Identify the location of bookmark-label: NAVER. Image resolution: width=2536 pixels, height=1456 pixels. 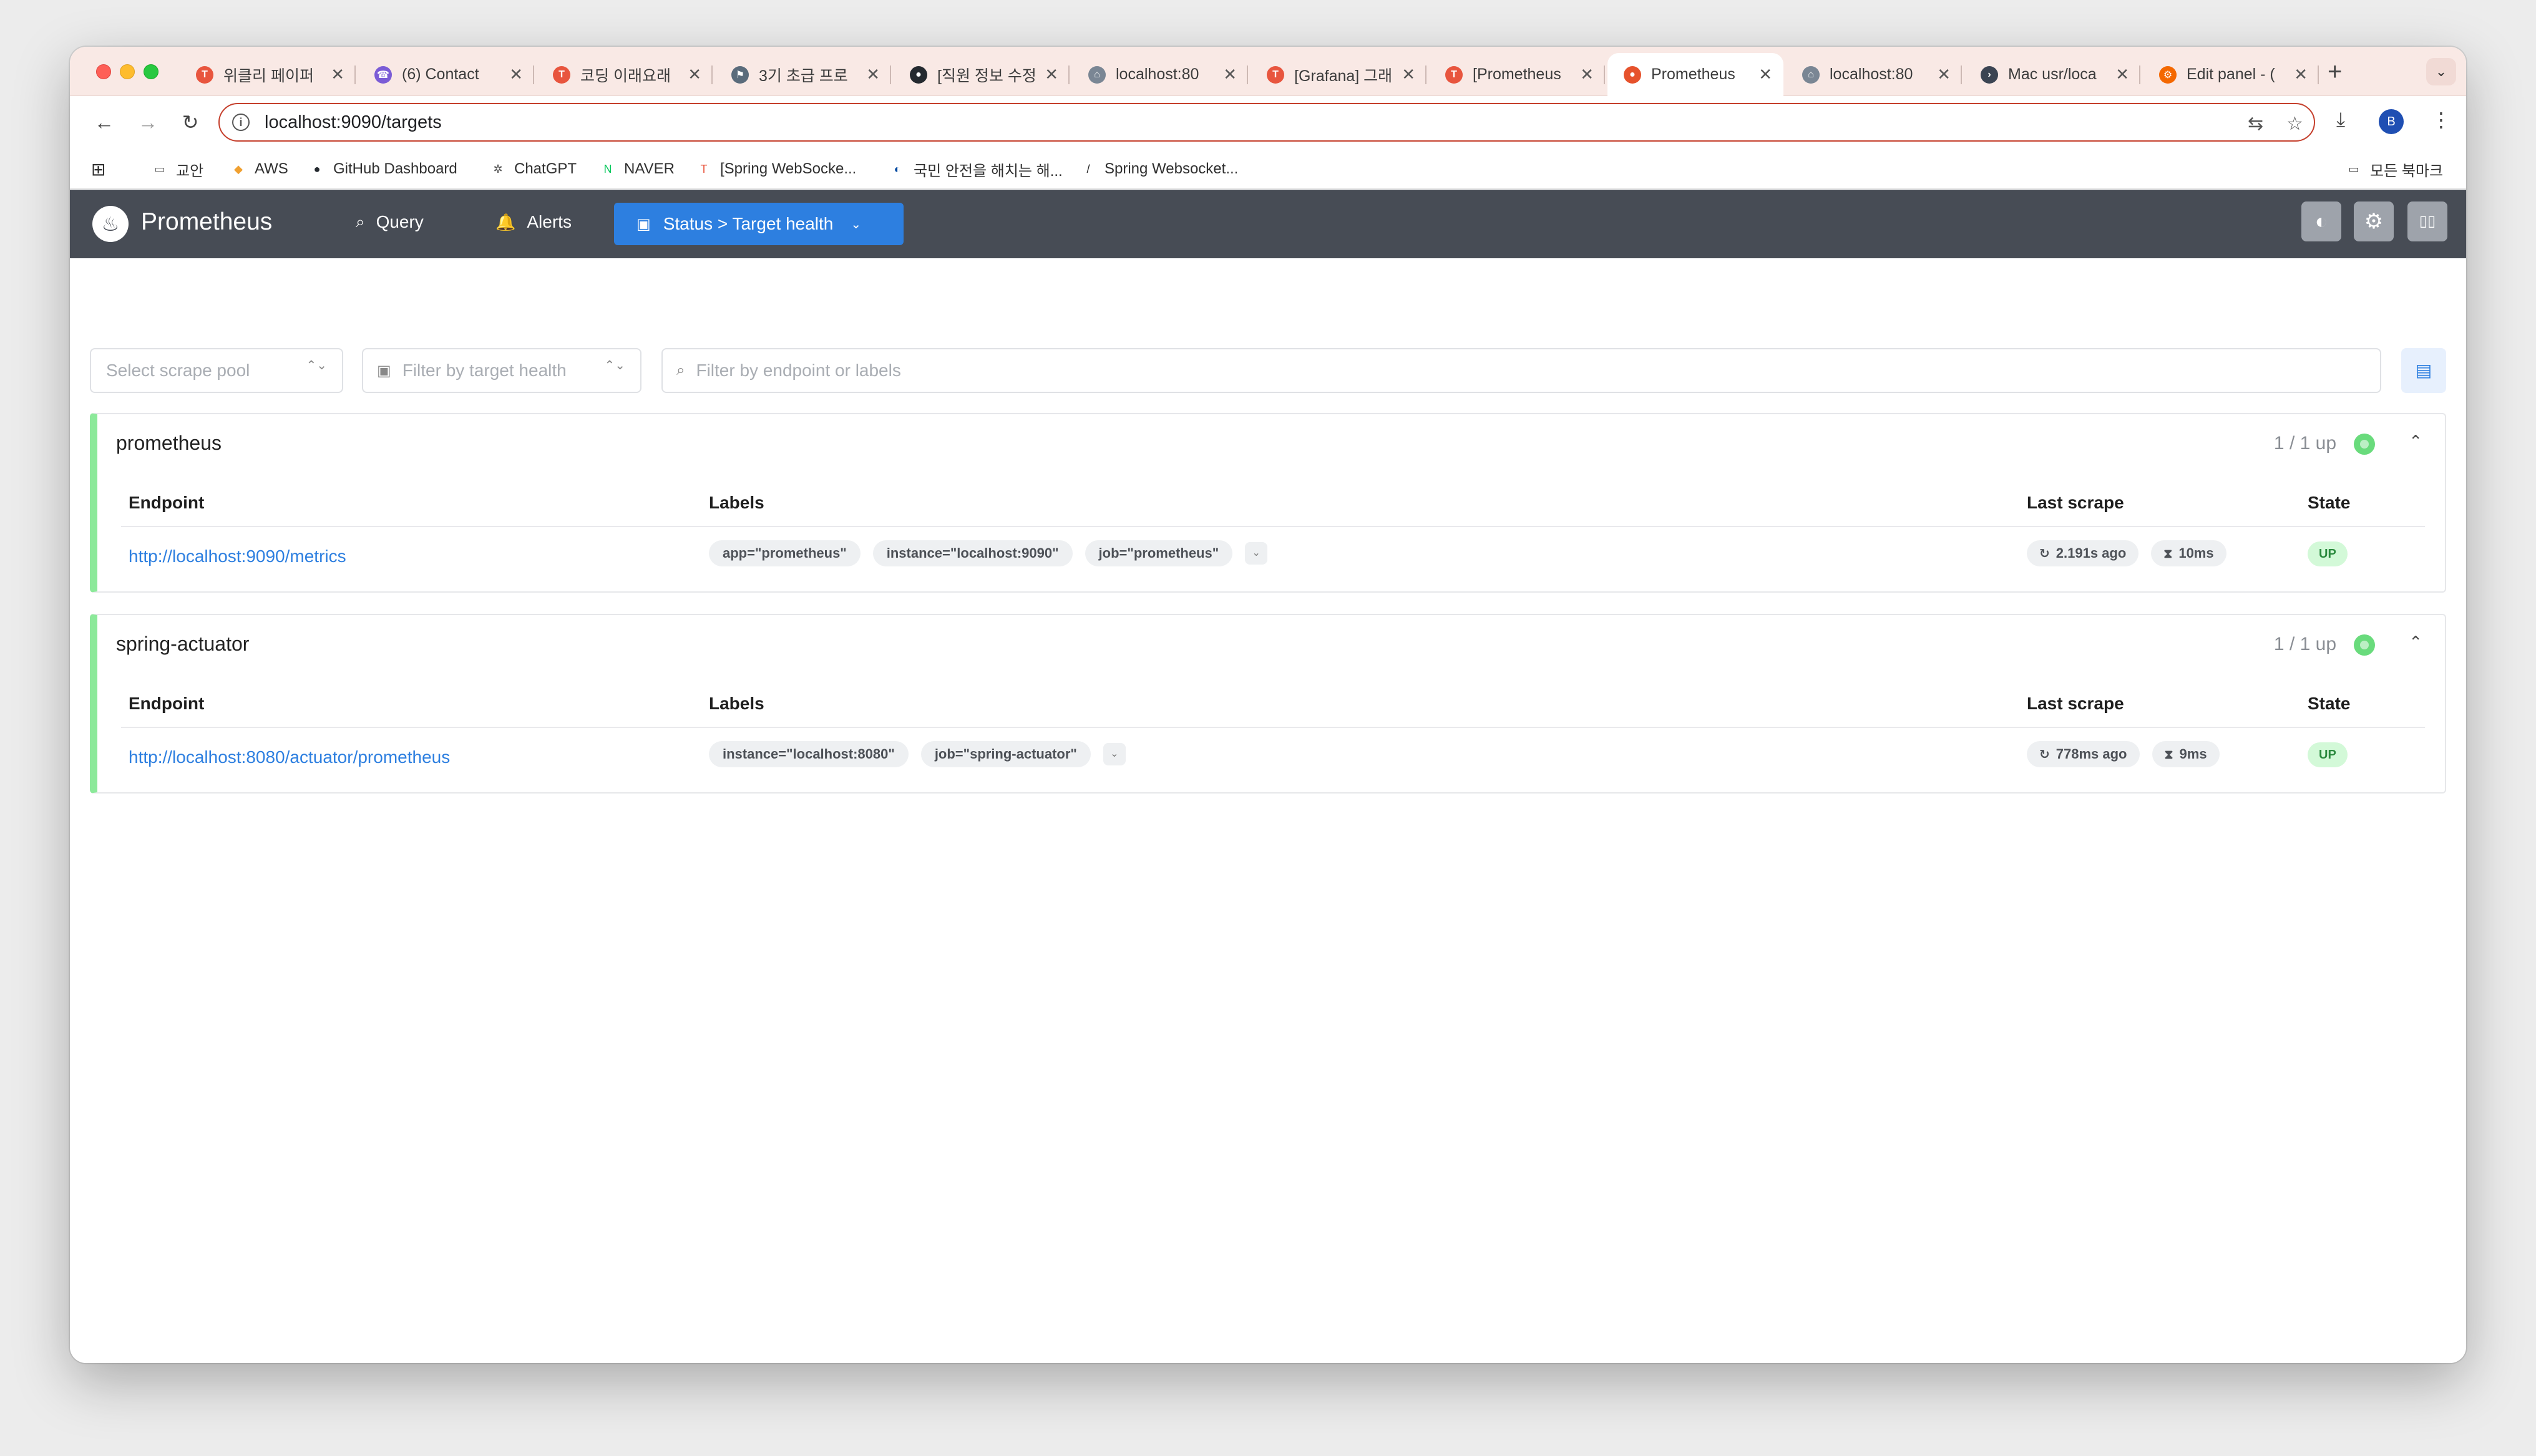
(649, 168).